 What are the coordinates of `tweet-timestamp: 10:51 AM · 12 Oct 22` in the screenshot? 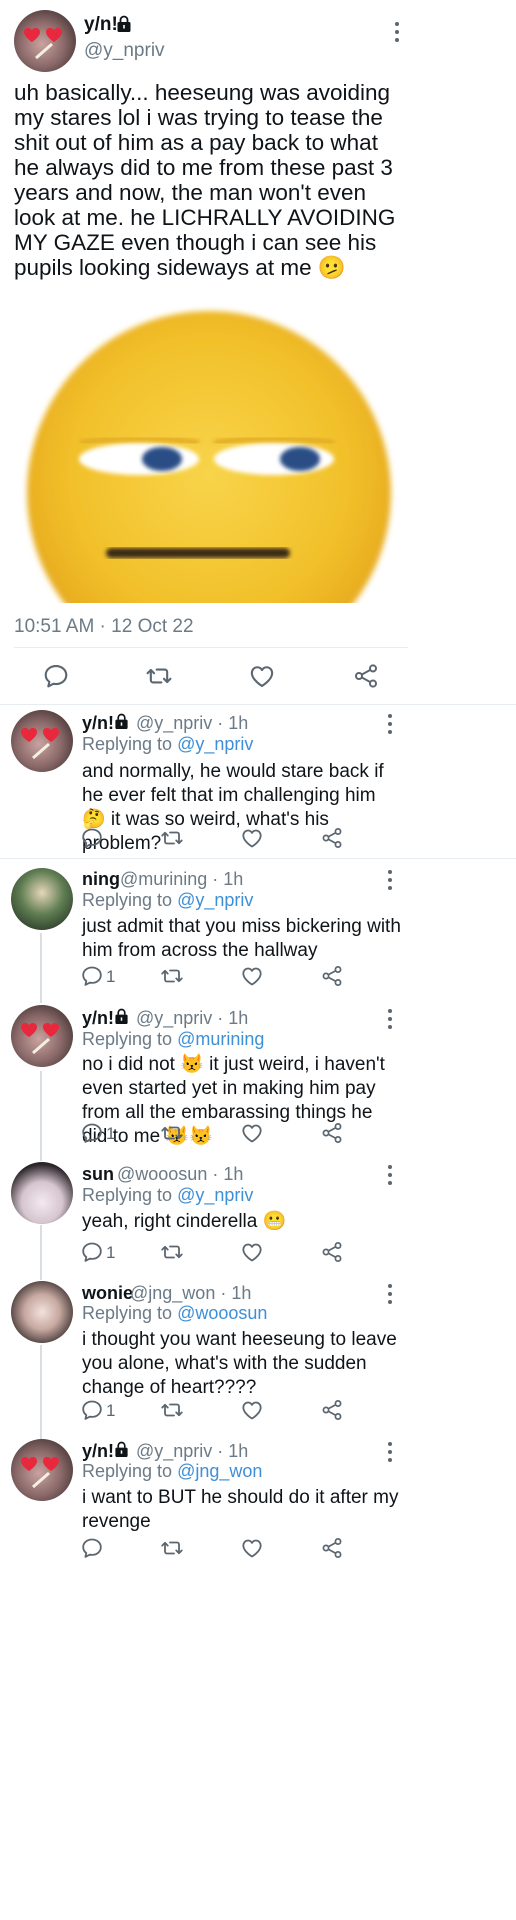 It's located at (104, 626).